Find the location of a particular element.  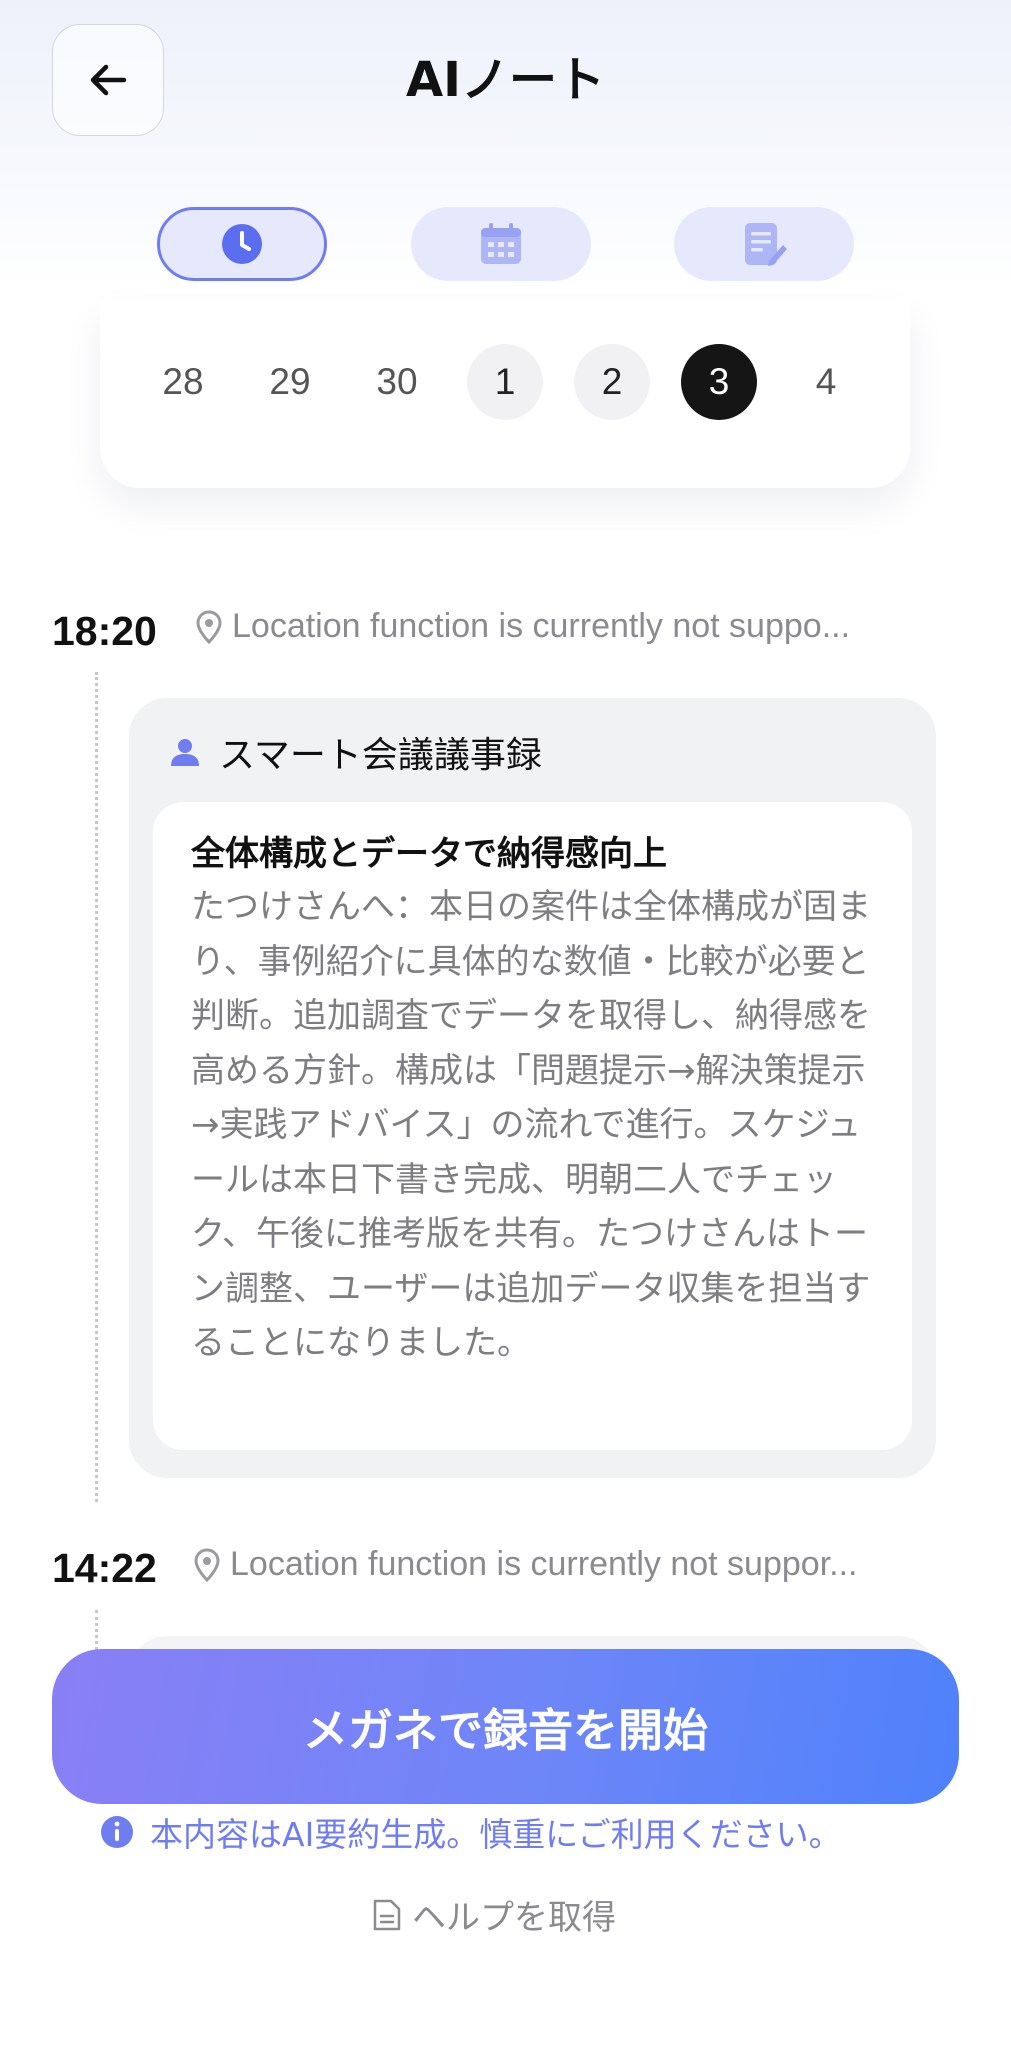

help-link: ヘルプを取得 is located at coordinates (494, 1914).